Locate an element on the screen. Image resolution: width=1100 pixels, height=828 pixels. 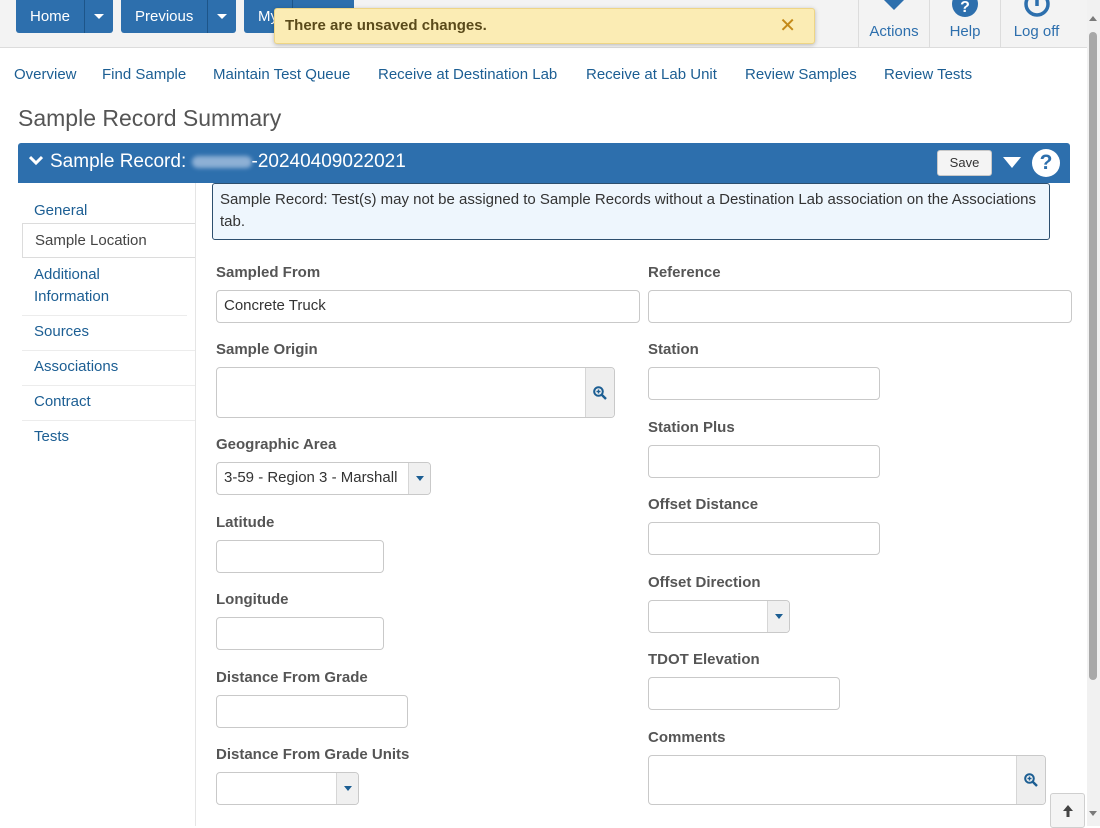
sample-origin-field is located at coordinates (415, 392).